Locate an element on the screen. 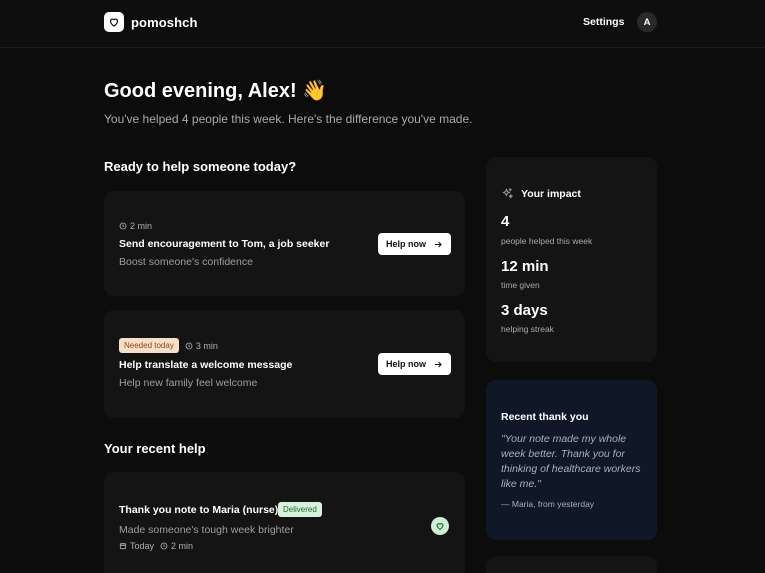 The height and width of the screenshot is (573, 765). stat-label: time given is located at coordinates (520, 285).